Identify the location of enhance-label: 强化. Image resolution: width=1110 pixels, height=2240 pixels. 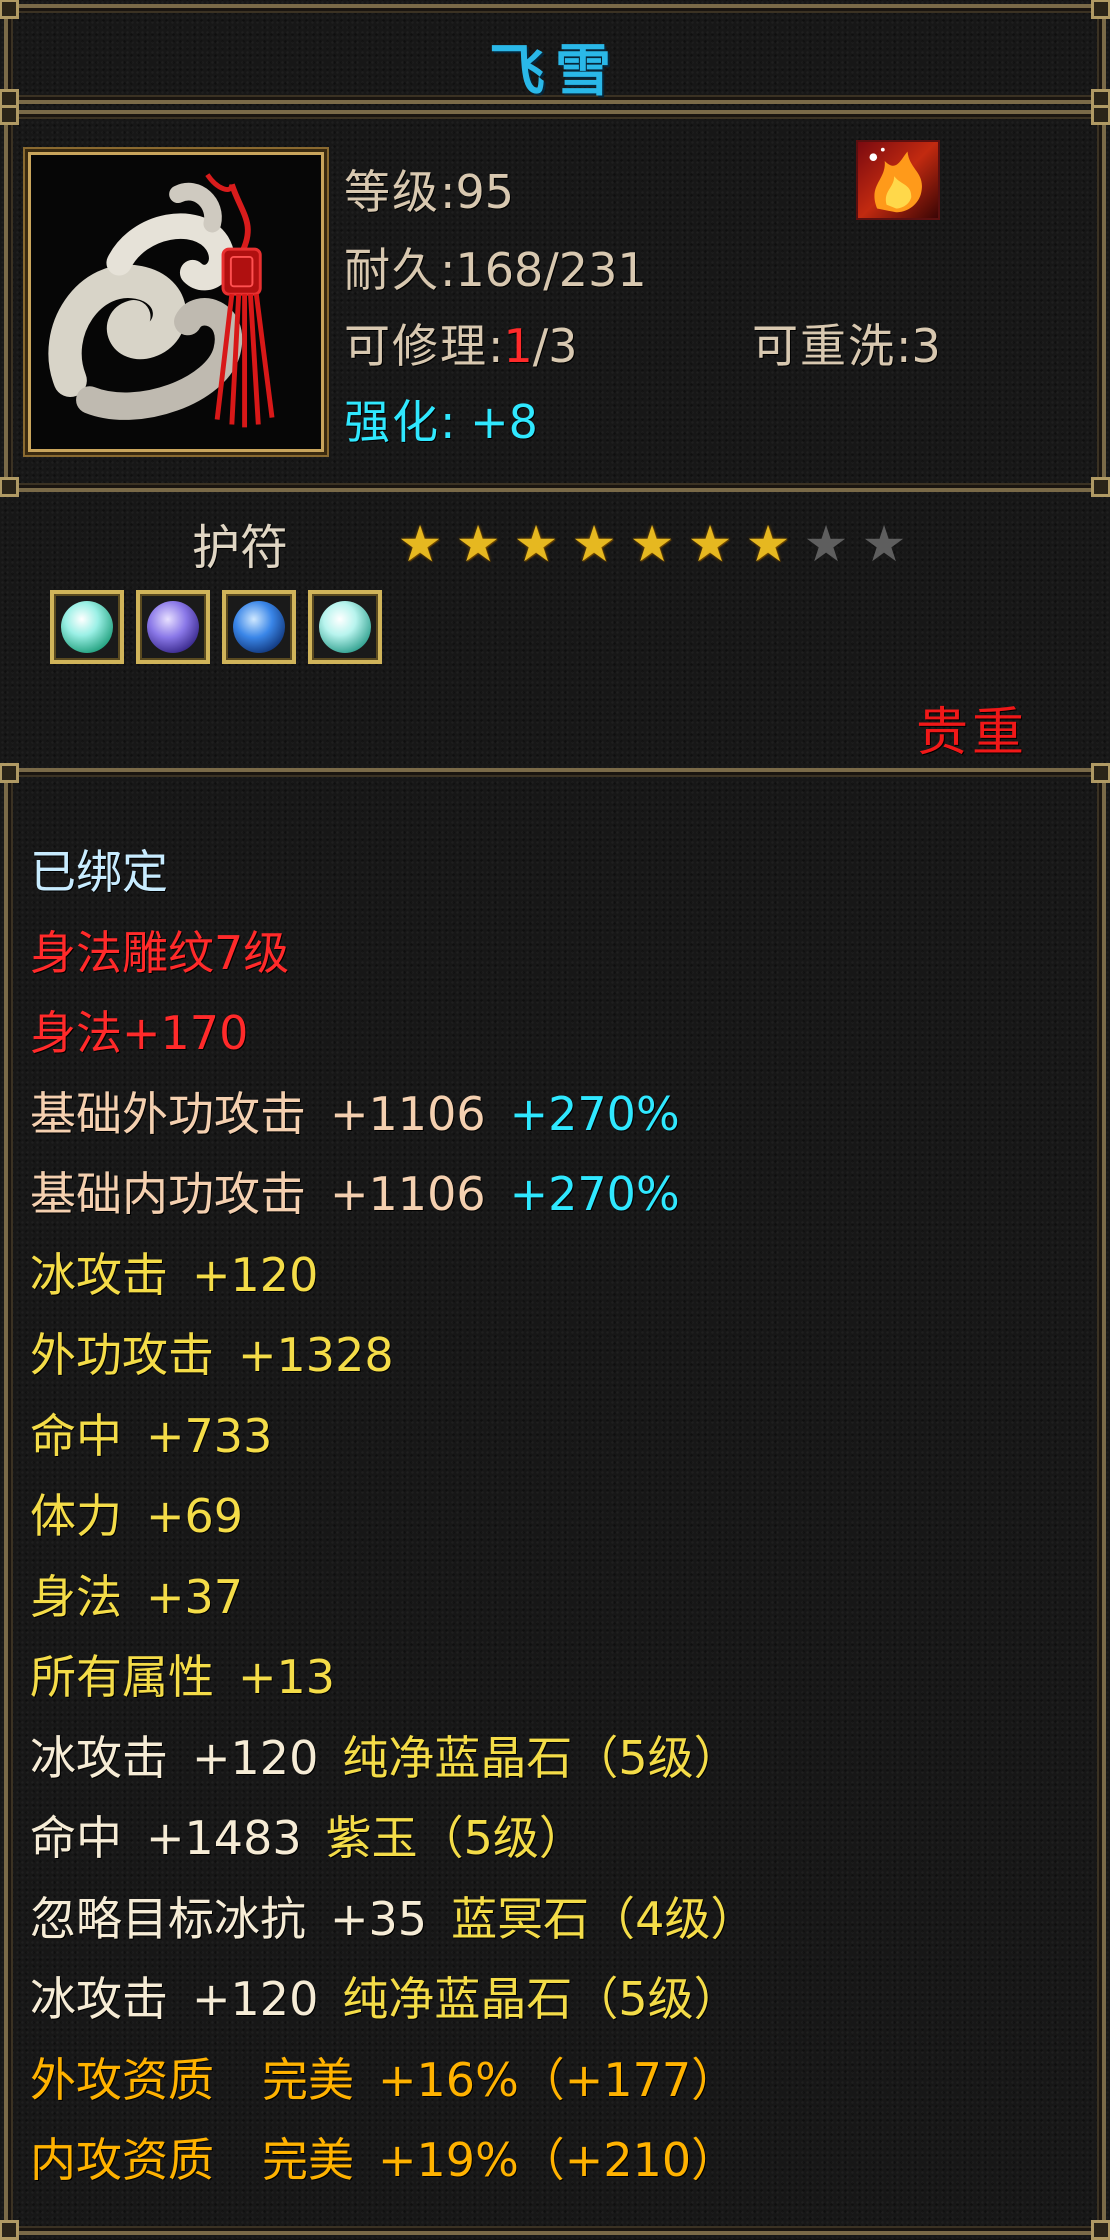
(392, 422).